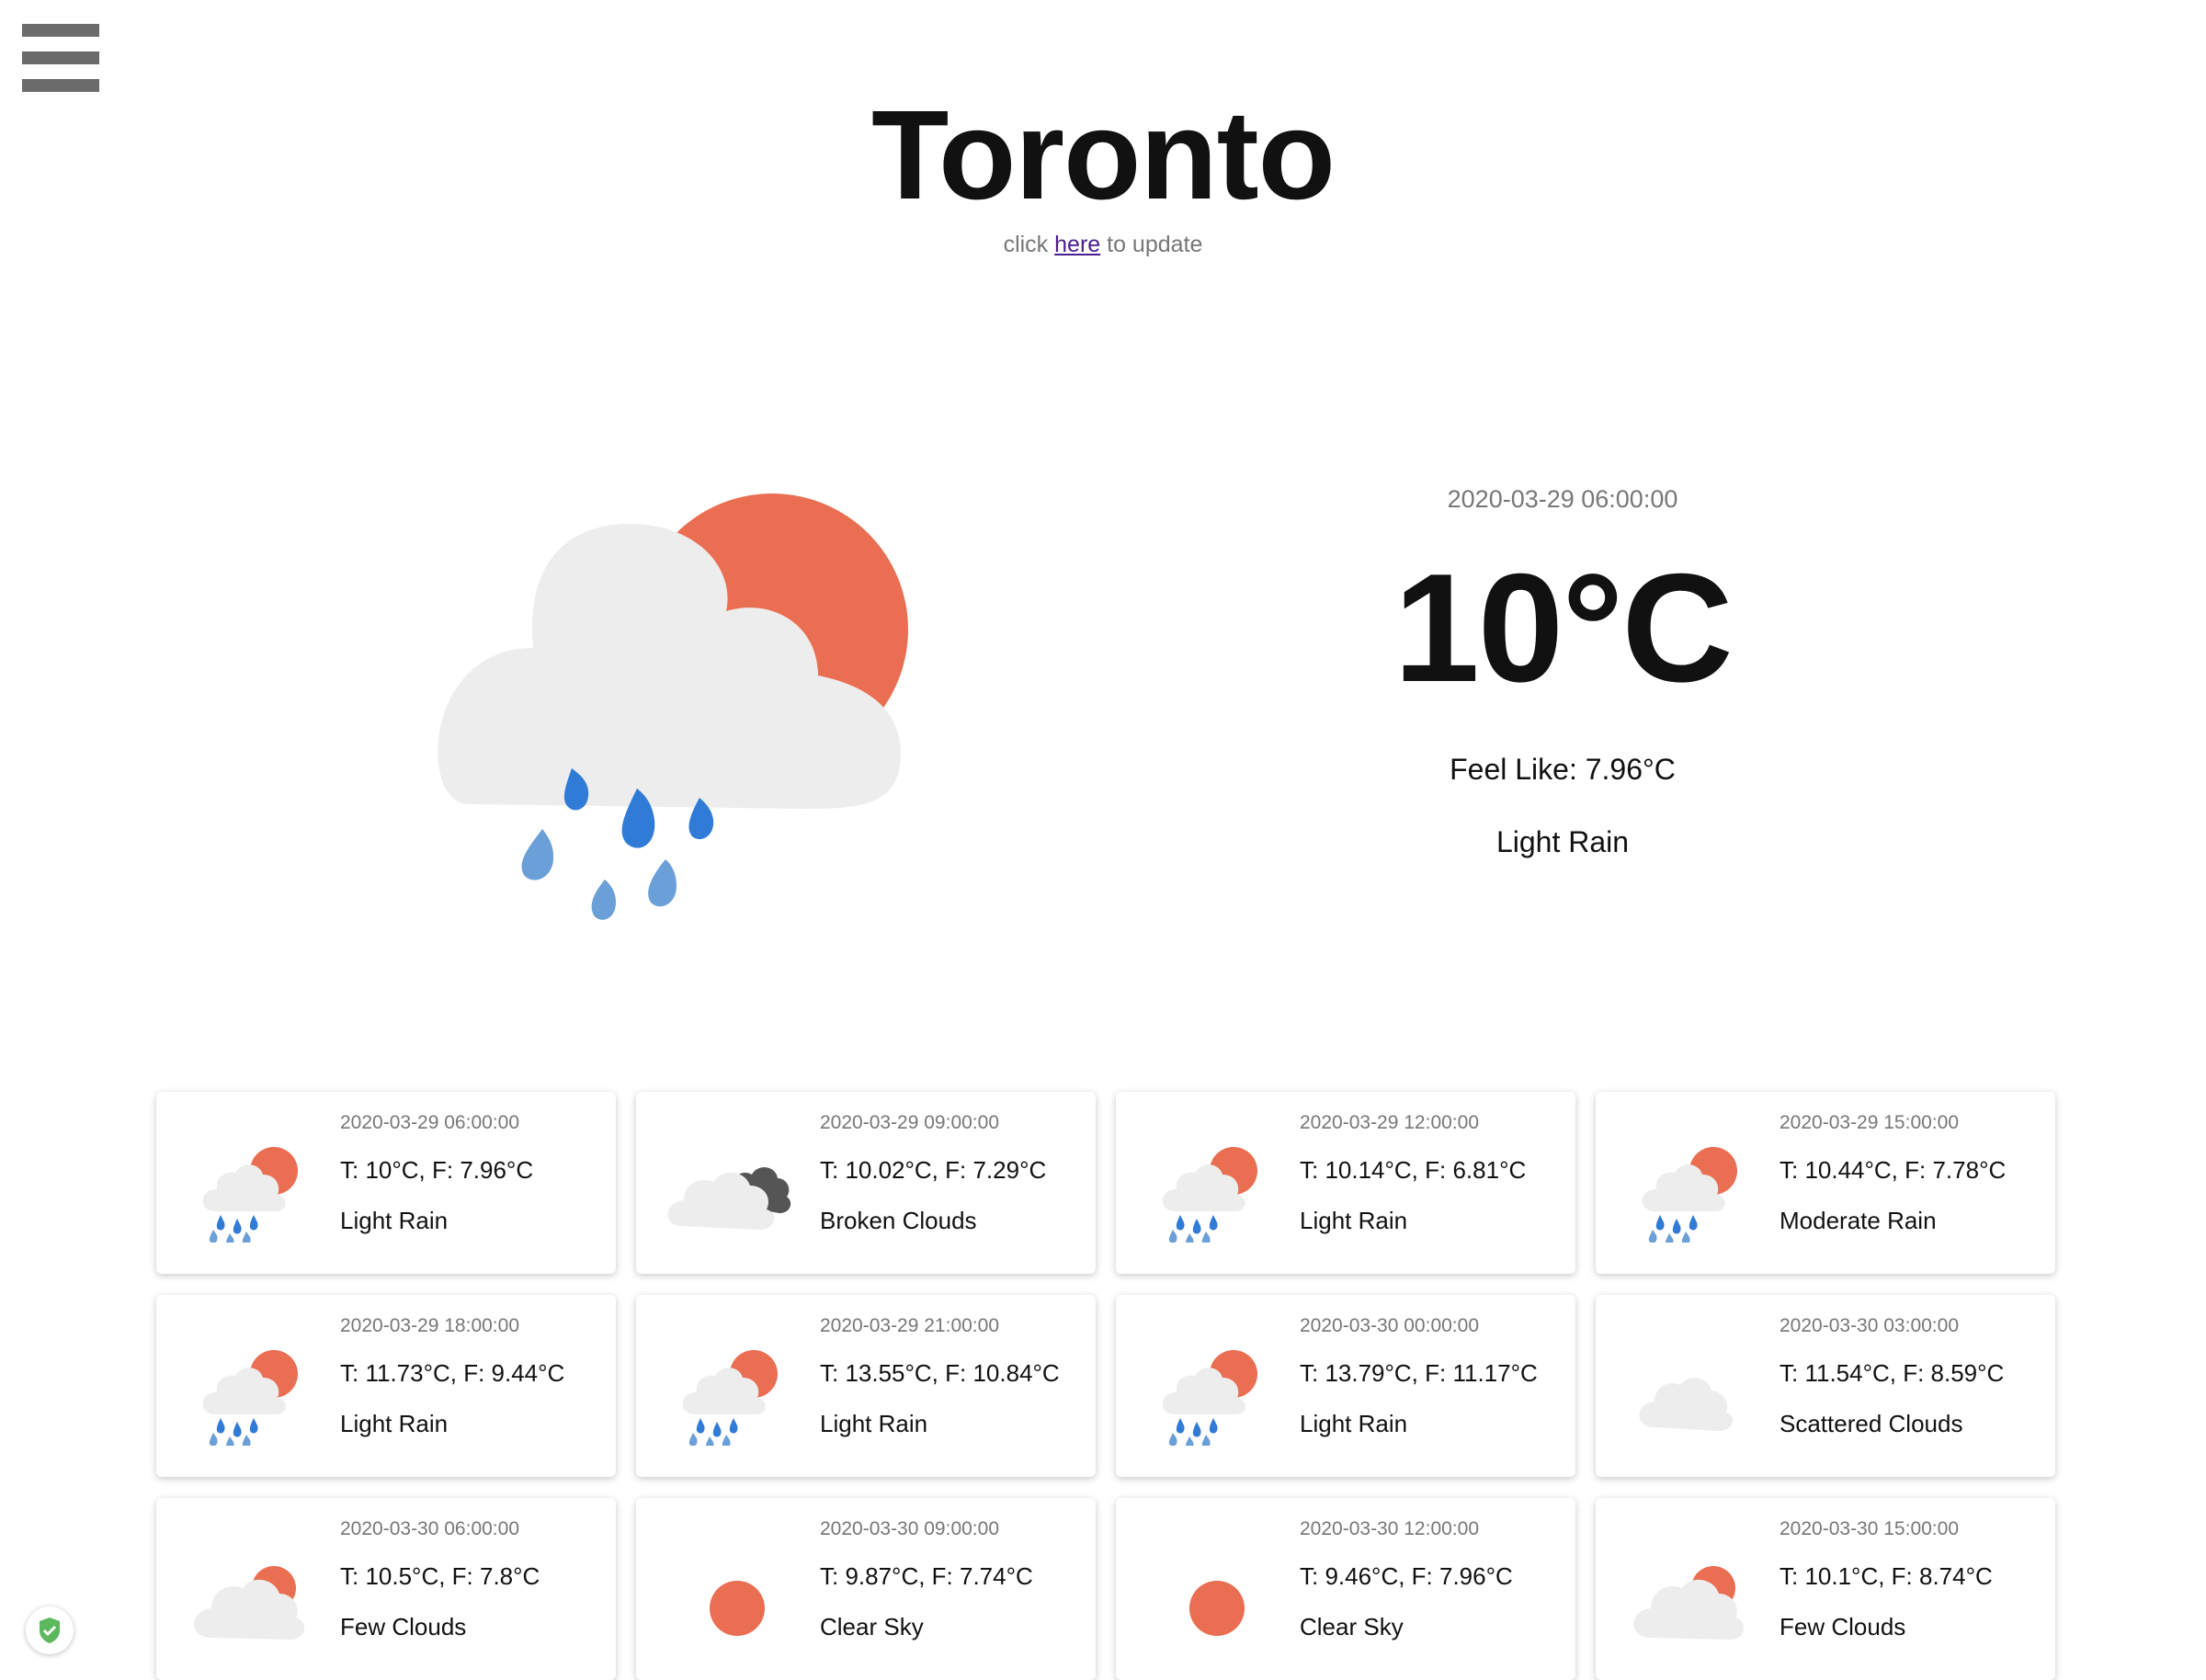  What do you see at coordinates (1563, 769) in the screenshot?
I see `current-feels-like: Feel Like: 7.96°C` at bounding box center [1563, 769].